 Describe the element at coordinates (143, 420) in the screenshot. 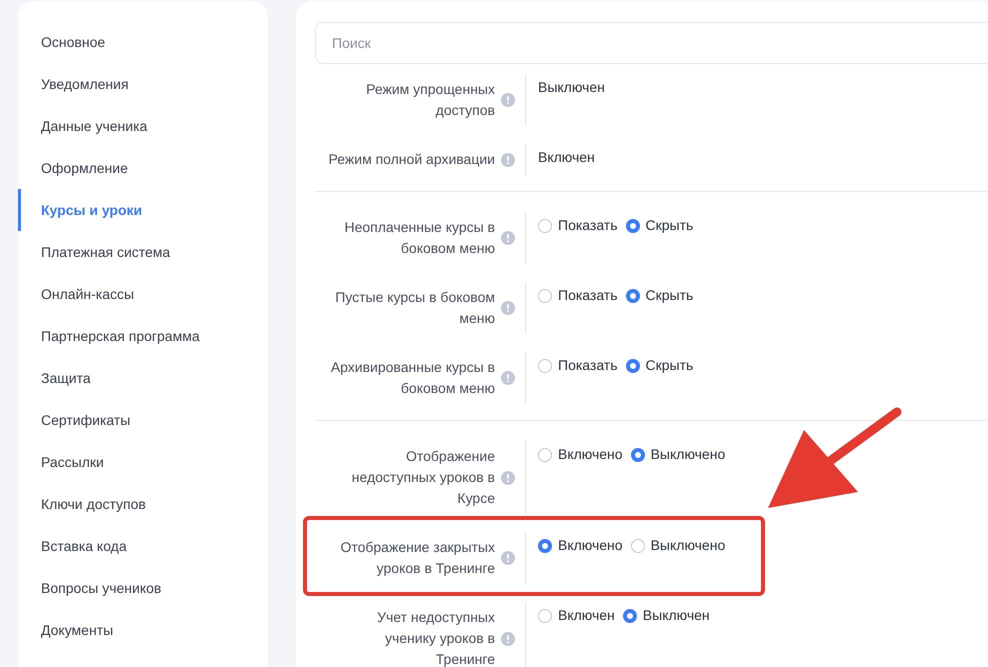

I see `sidebar-item: Сертификаты` at that location.